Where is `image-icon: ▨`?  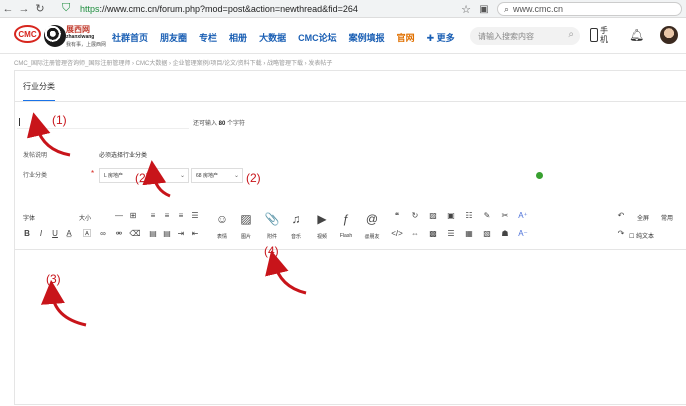 image-icon: ▨ is located at coordinates (246, 219).